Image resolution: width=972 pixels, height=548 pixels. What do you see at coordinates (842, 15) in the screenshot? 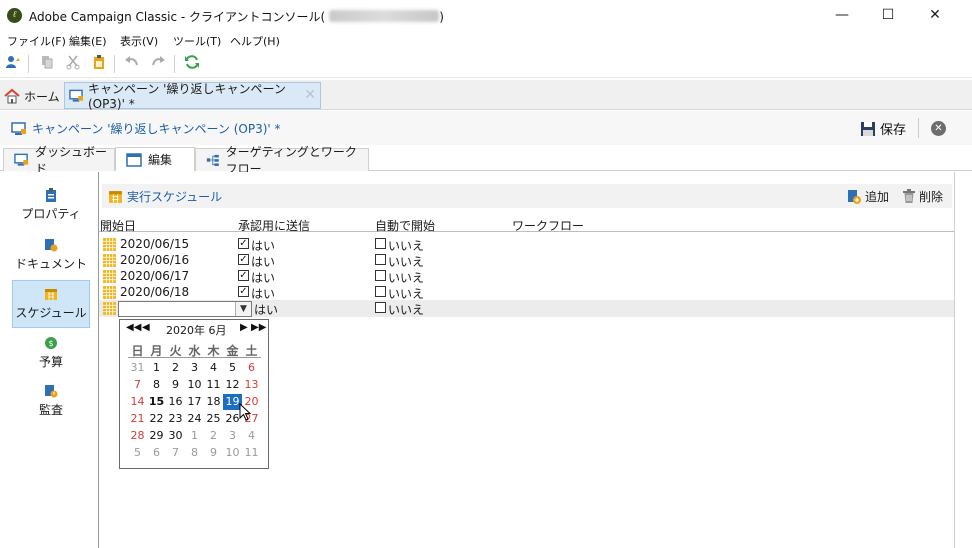
I see `minimize-button: —` at bounding box center [842, 15].